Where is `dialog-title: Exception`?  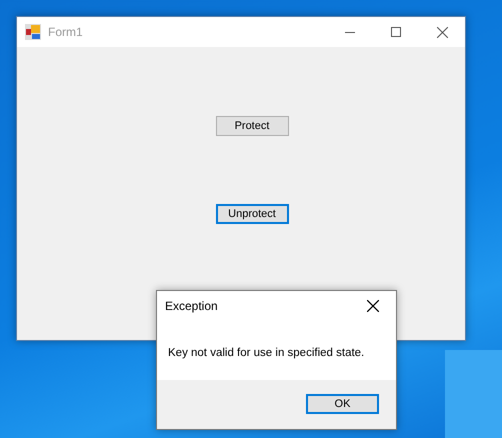
dialog-title: Exception is located at coordinates (191, 306).